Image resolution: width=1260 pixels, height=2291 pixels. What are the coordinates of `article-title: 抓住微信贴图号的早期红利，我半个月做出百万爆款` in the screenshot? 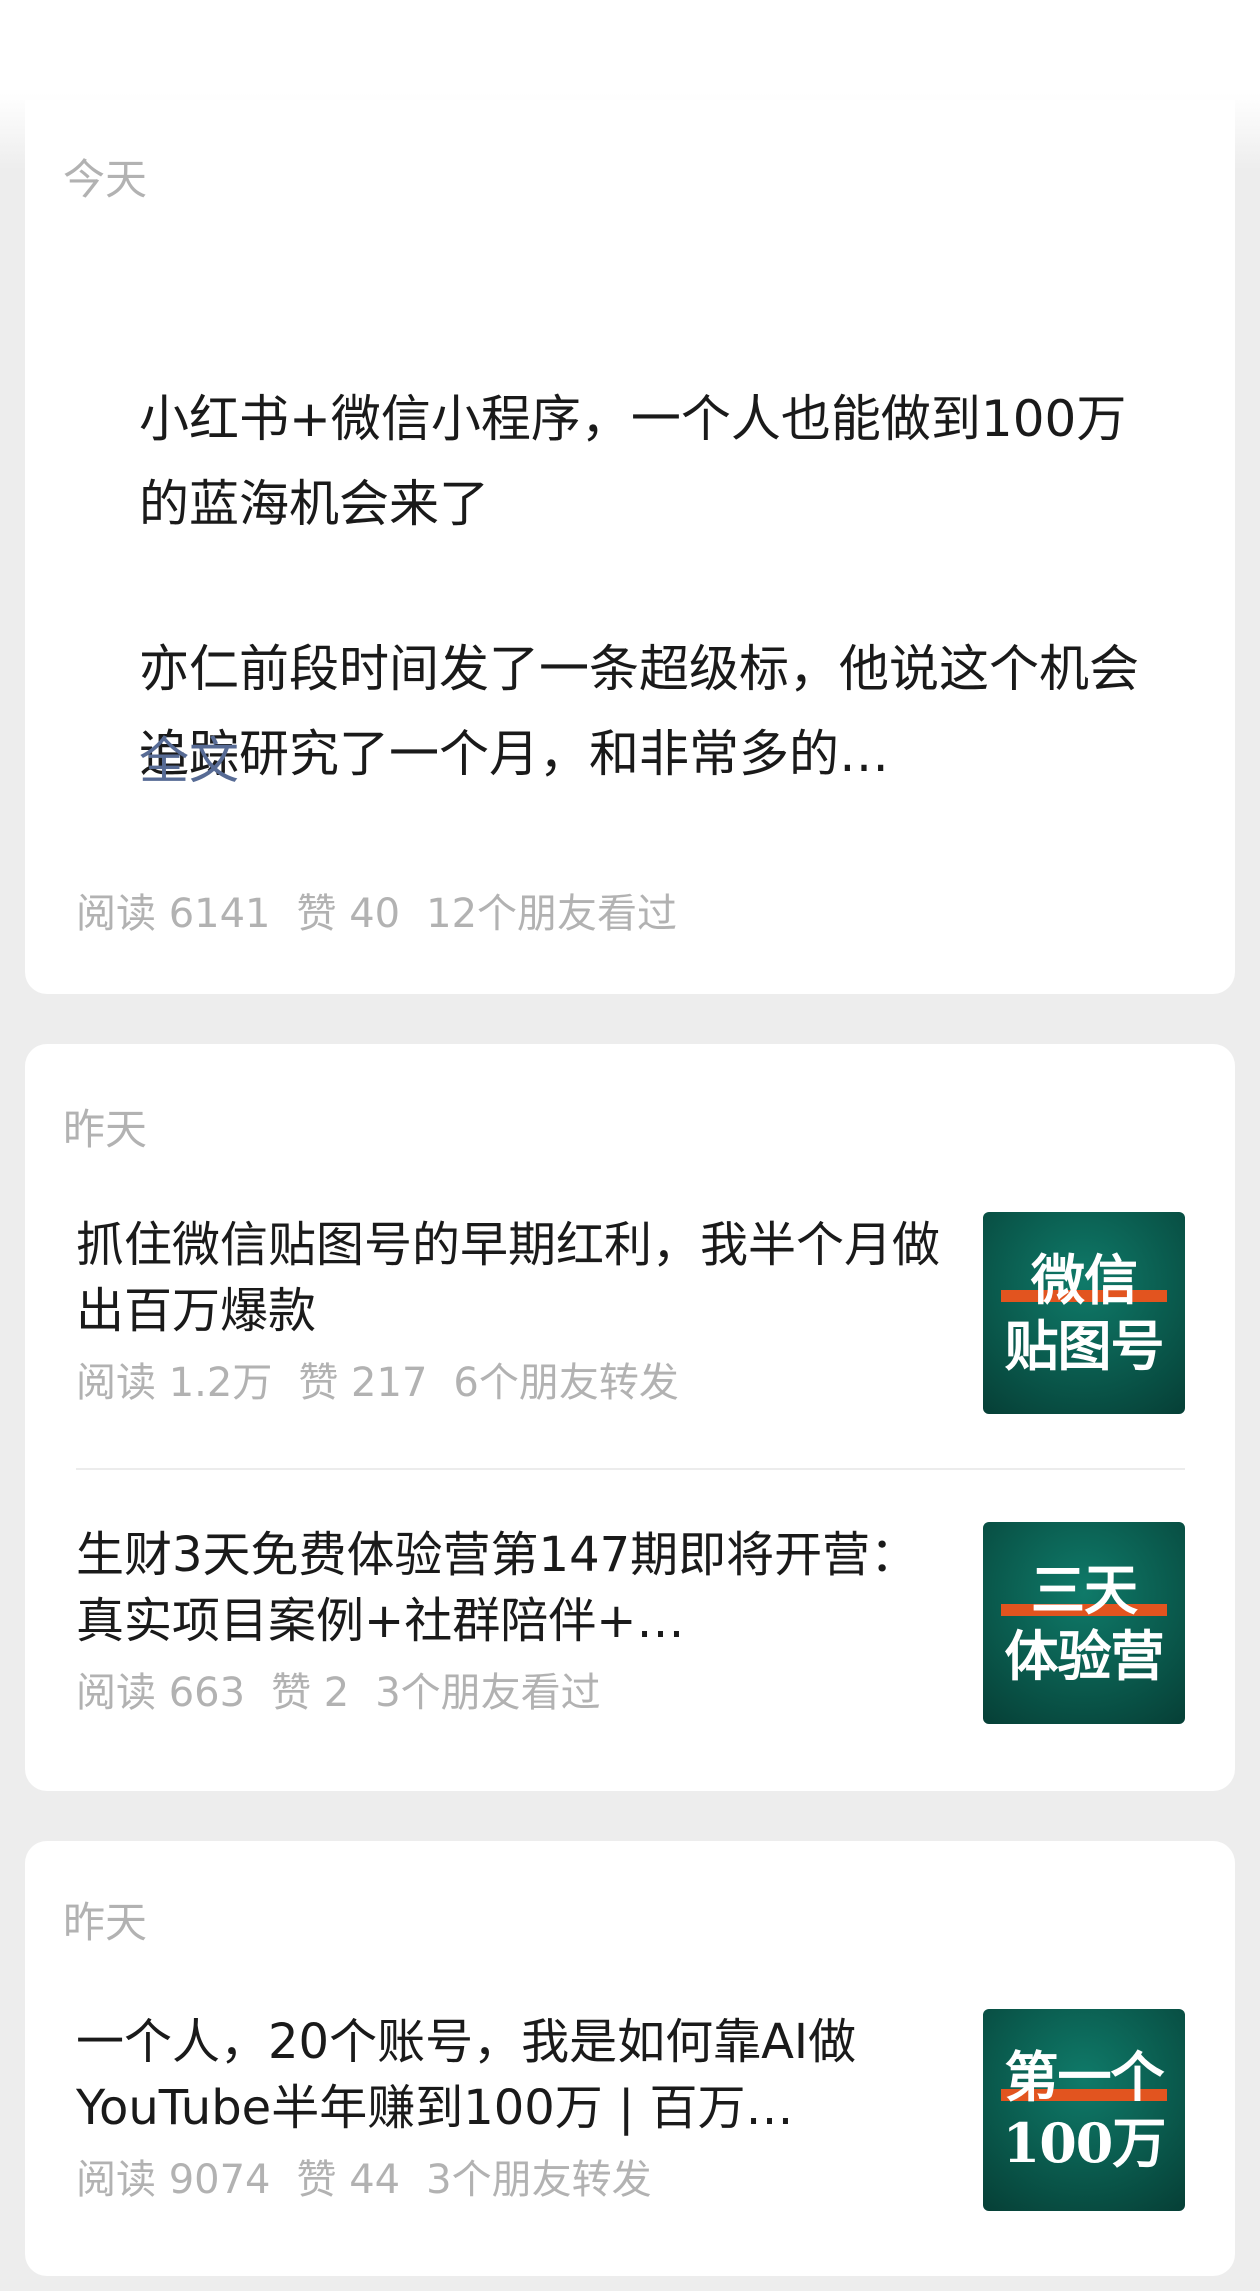 It's located at (508, 1278).